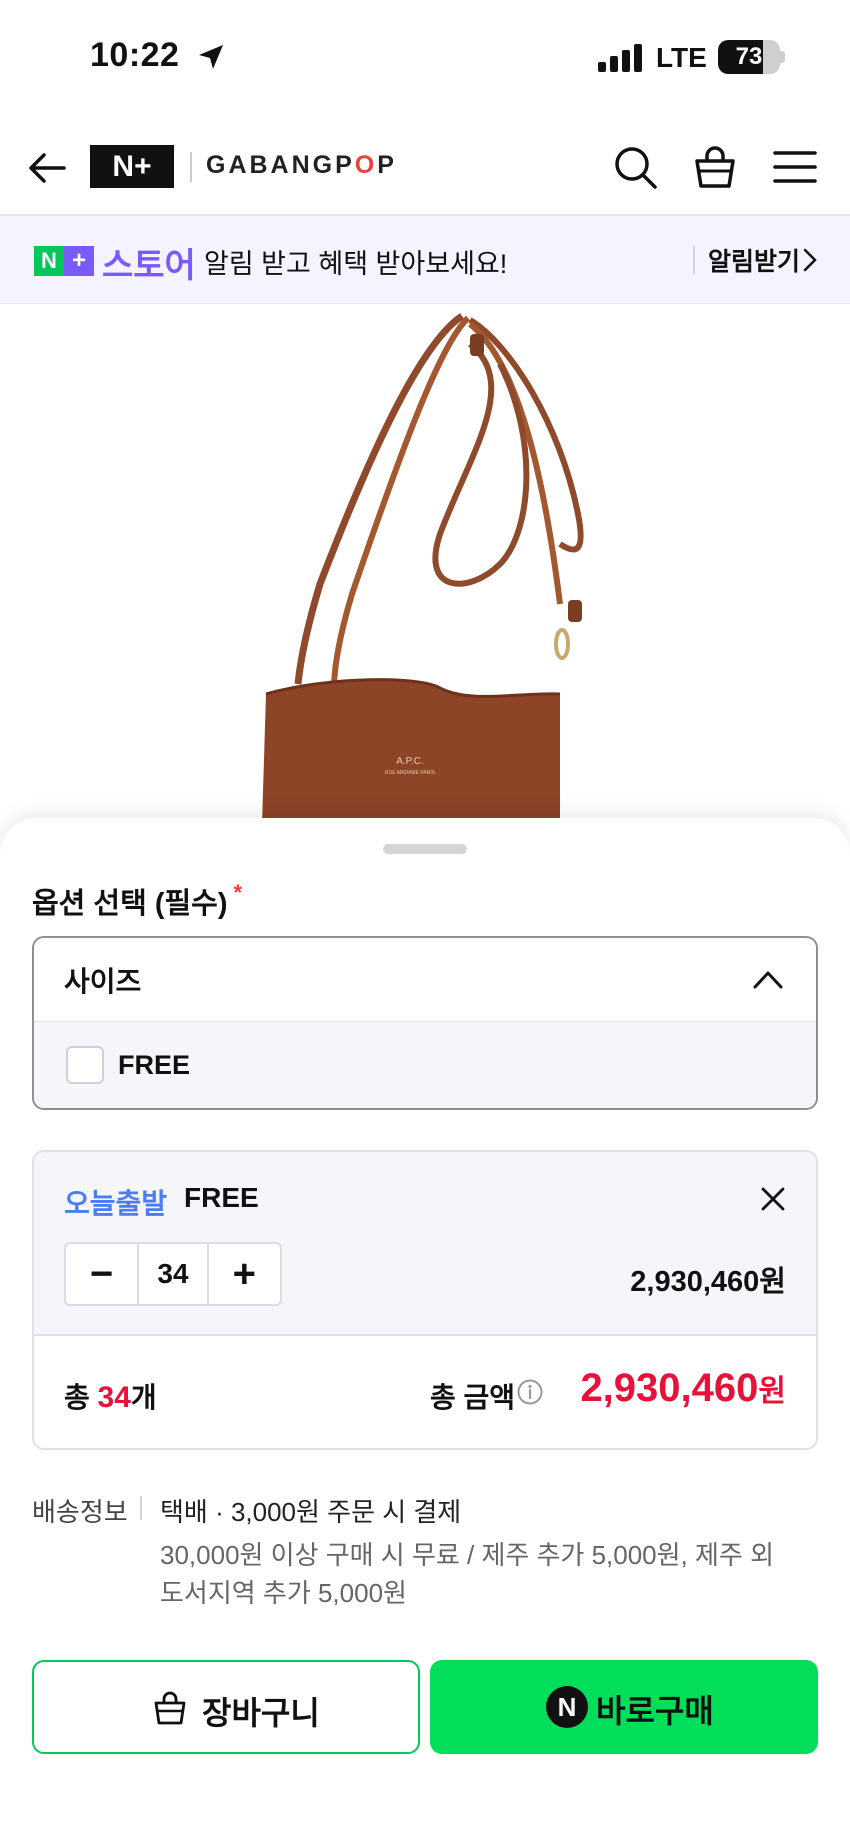  What do you see at coordinates (754, 260) in the screenshot?
I see `notify-button: 알림받기` at bounding box center [754, 260].